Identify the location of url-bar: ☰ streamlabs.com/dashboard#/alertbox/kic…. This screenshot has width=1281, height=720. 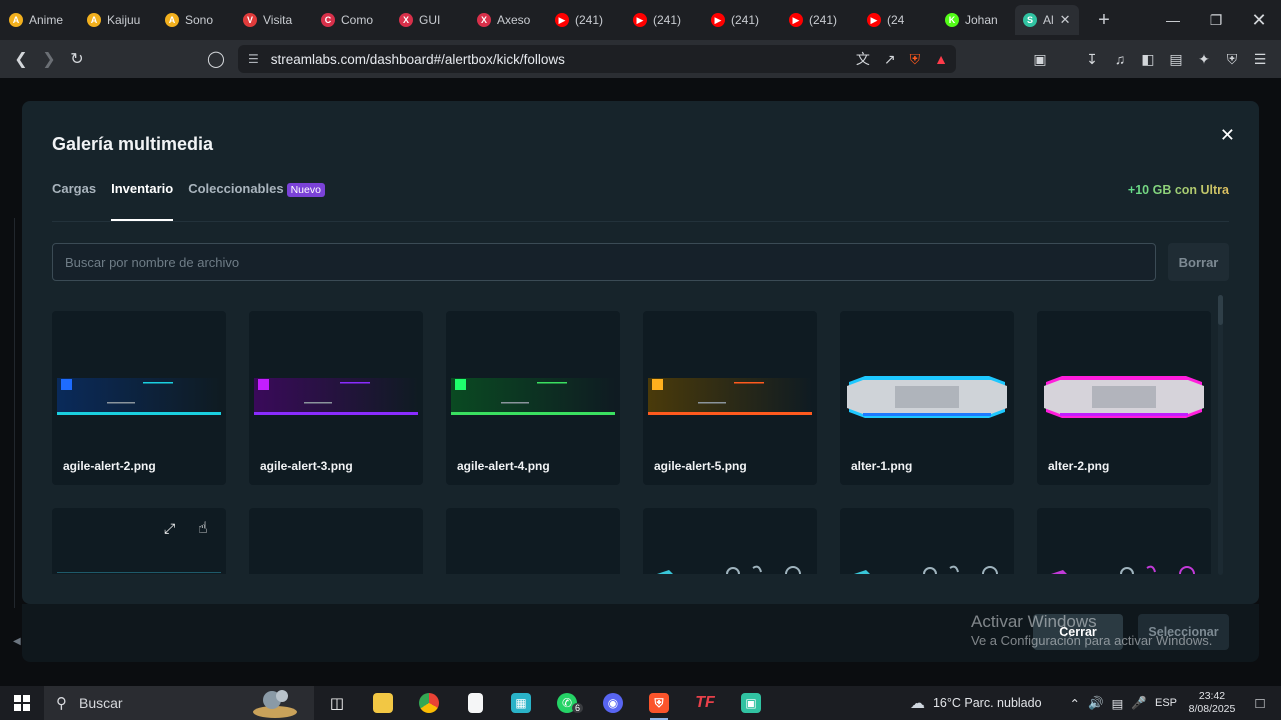
(597, 59).